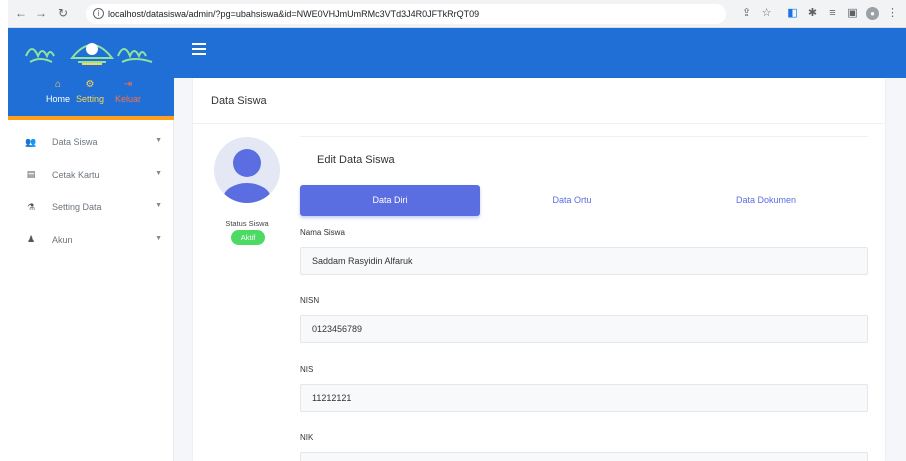  Describe the element at coordinates (584, 136) in the screenshot. I see `edit-card-top-border` at that location.